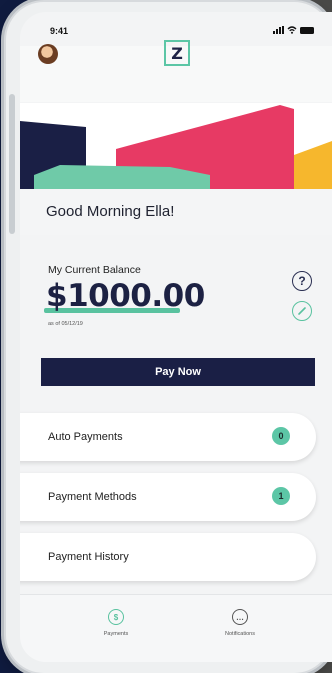  What do you see at coordinates (168, 557) in the screenshot?
I see `menu-item-payment-history: Payment History` at bounding box center [168, 557].